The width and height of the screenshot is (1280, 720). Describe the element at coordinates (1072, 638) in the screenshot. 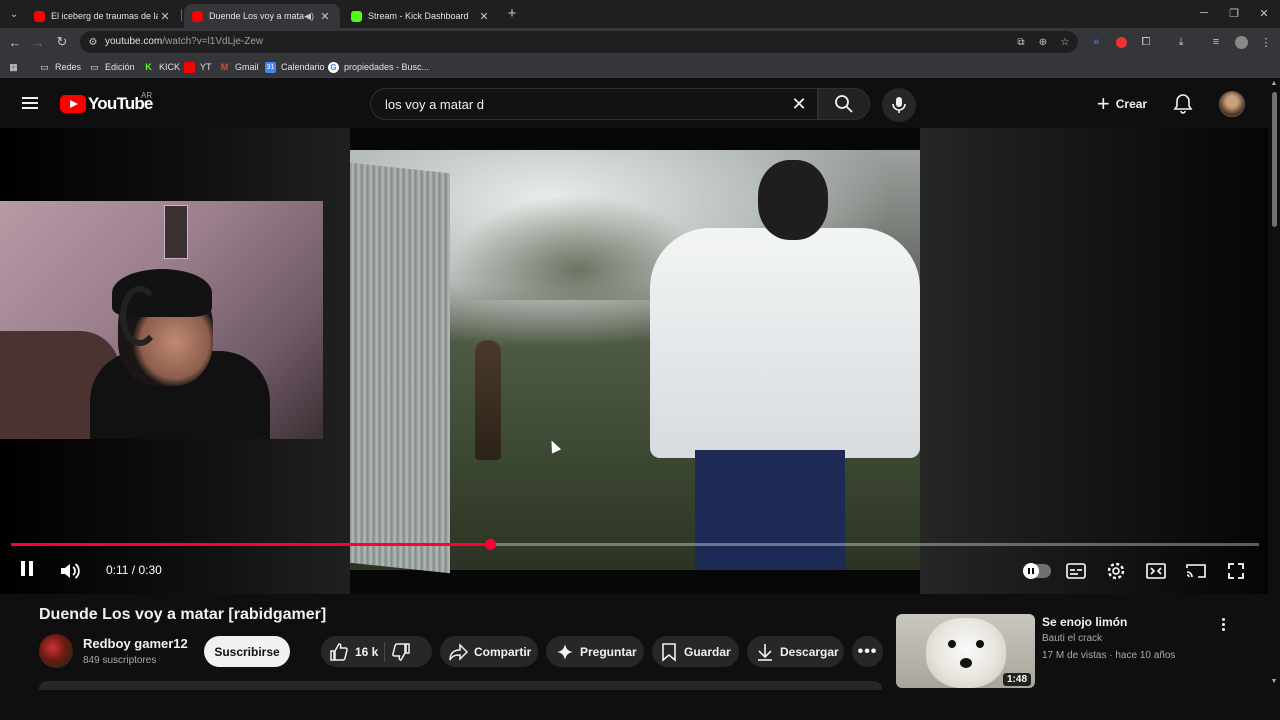

I see `recommendation-channel: Bauti el crack` at that location.